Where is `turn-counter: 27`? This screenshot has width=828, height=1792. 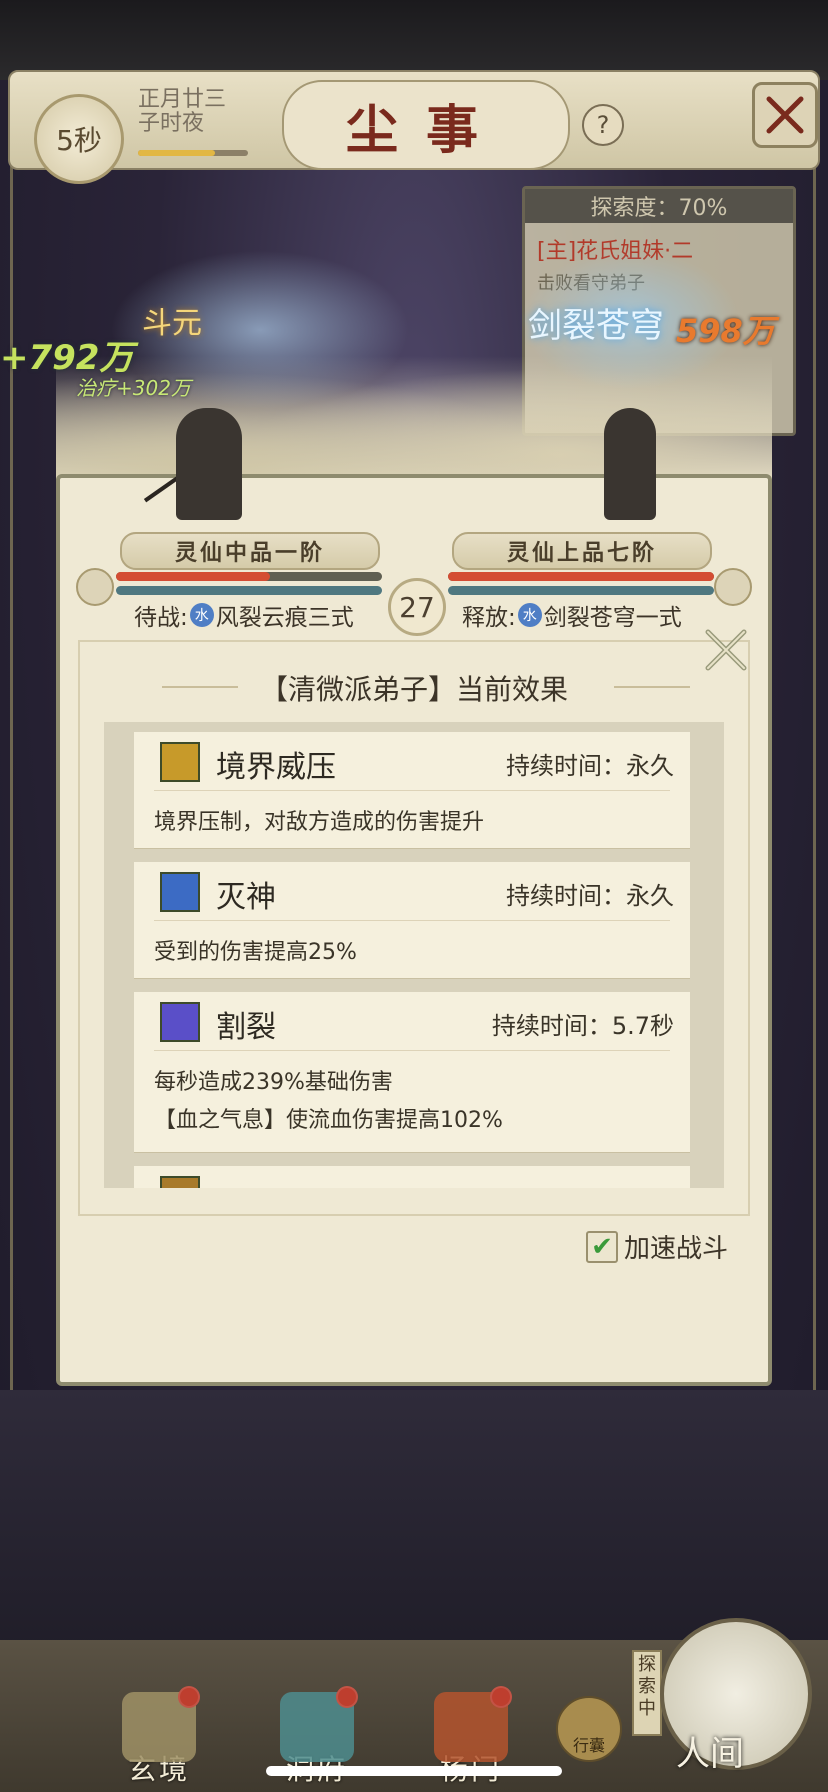 turn-counter: 27 is located at coordinates (417, 607).